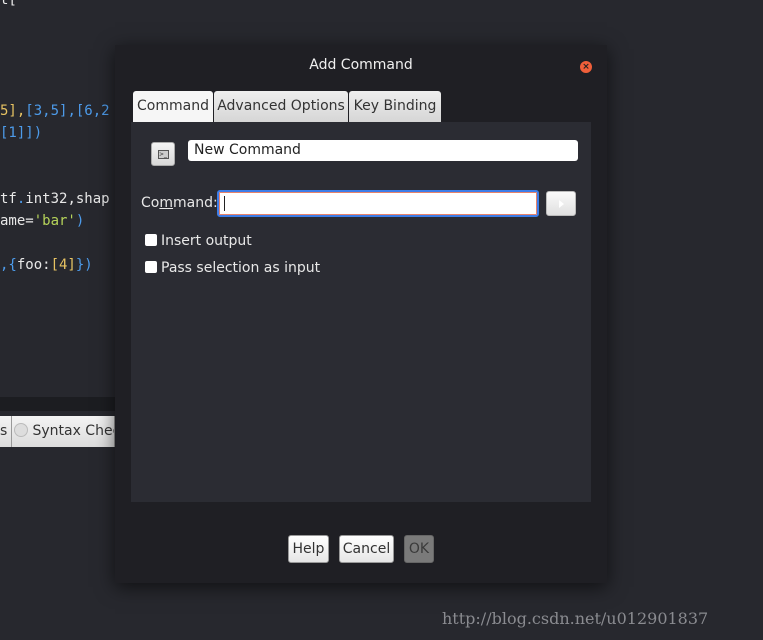 The image size is (763, 640). What do you see at coordinates (8, 4) in the screenshot?
I see `code-line: t[` at bounding box center [8, 4].